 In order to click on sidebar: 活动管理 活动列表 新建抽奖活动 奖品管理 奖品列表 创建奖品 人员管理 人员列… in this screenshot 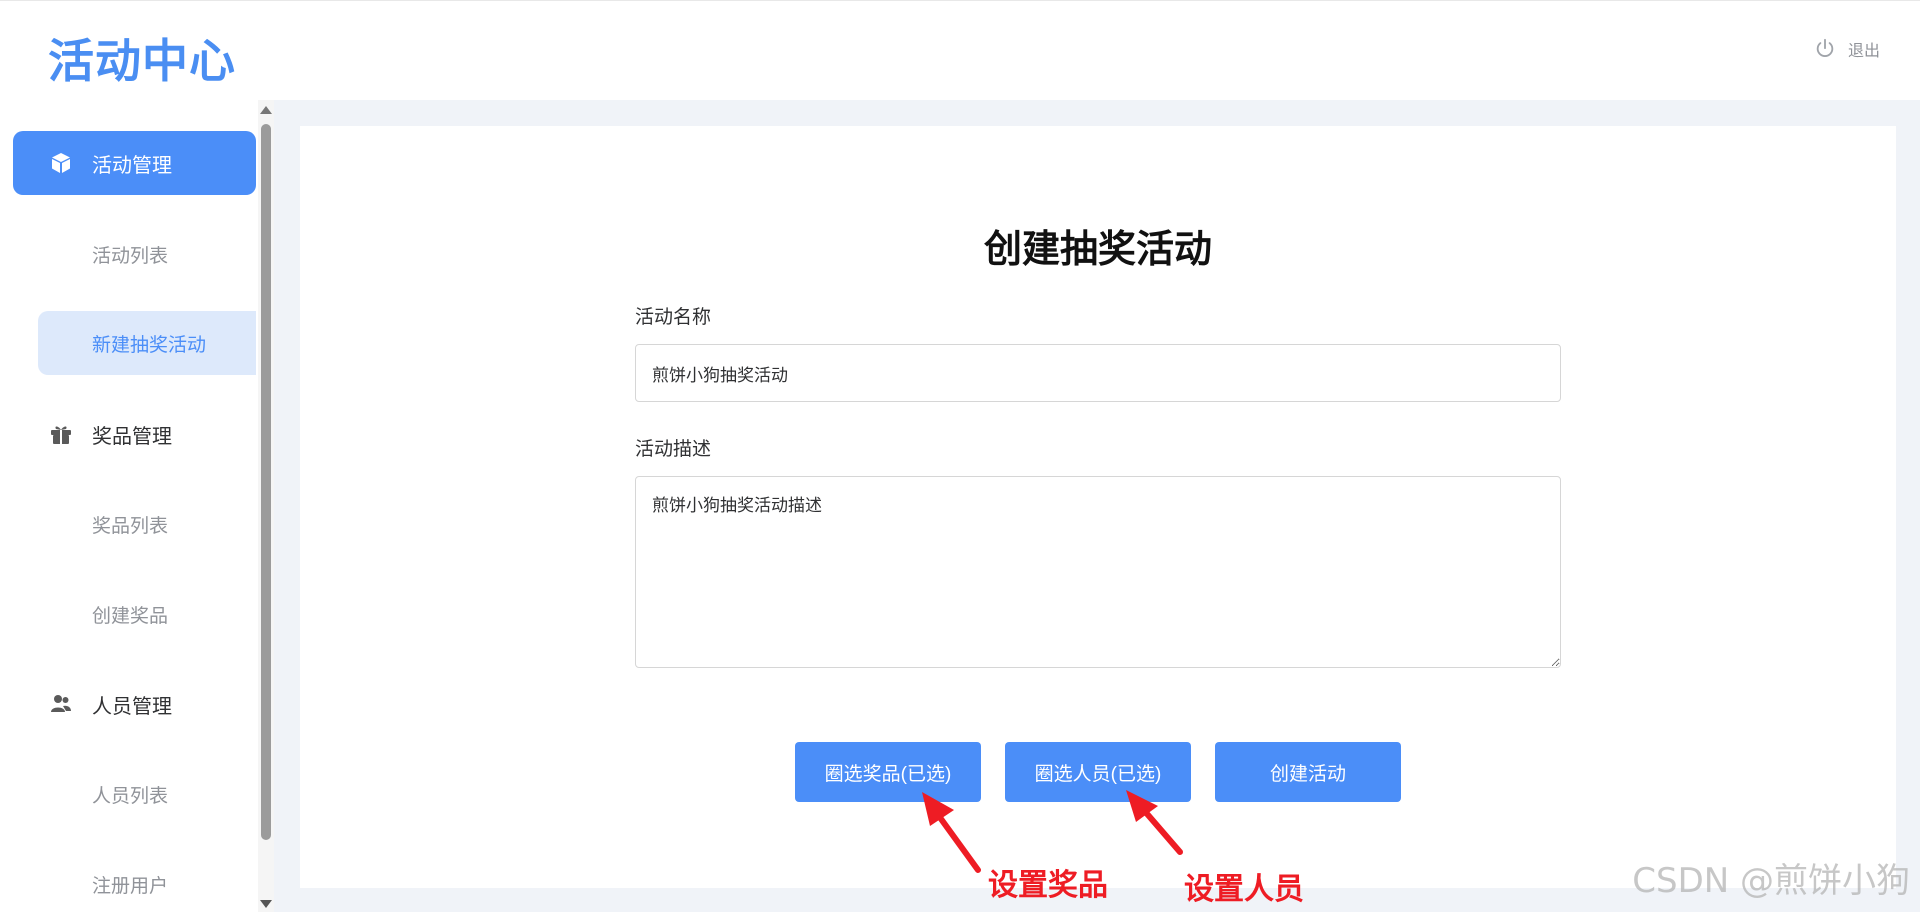, I will do `click(129, 506)`.